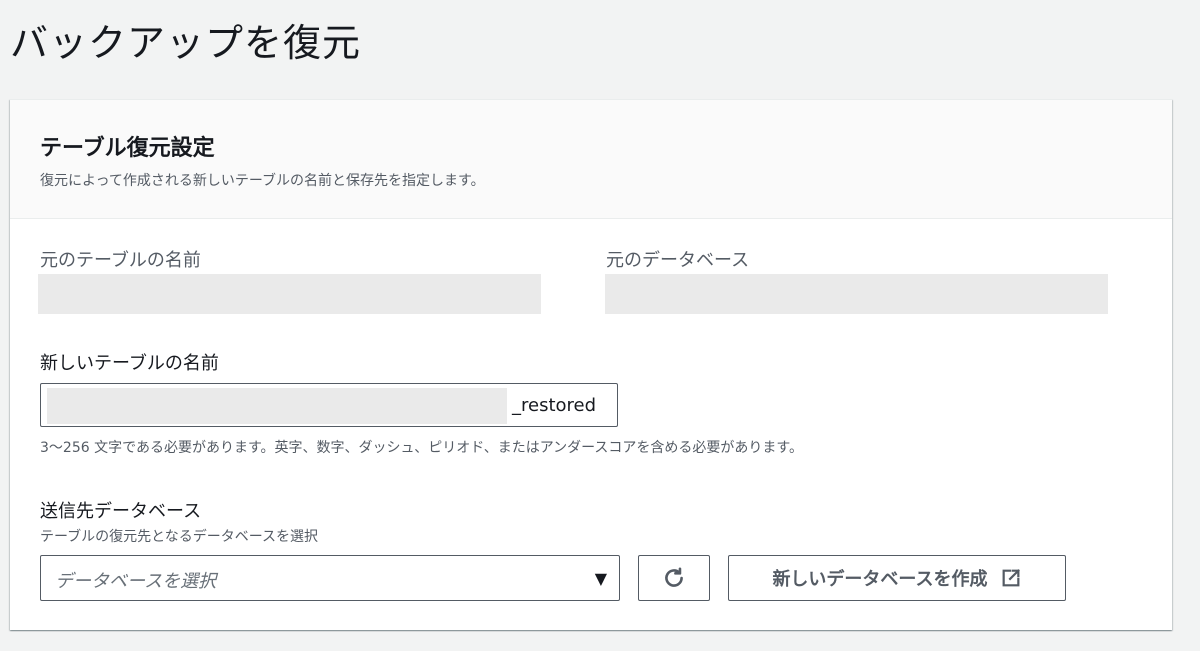 This screenshot has width=1200, height=651. Describe the element at coordinates (856, 294) in the screenshot. I see `source-database-value` at that location.